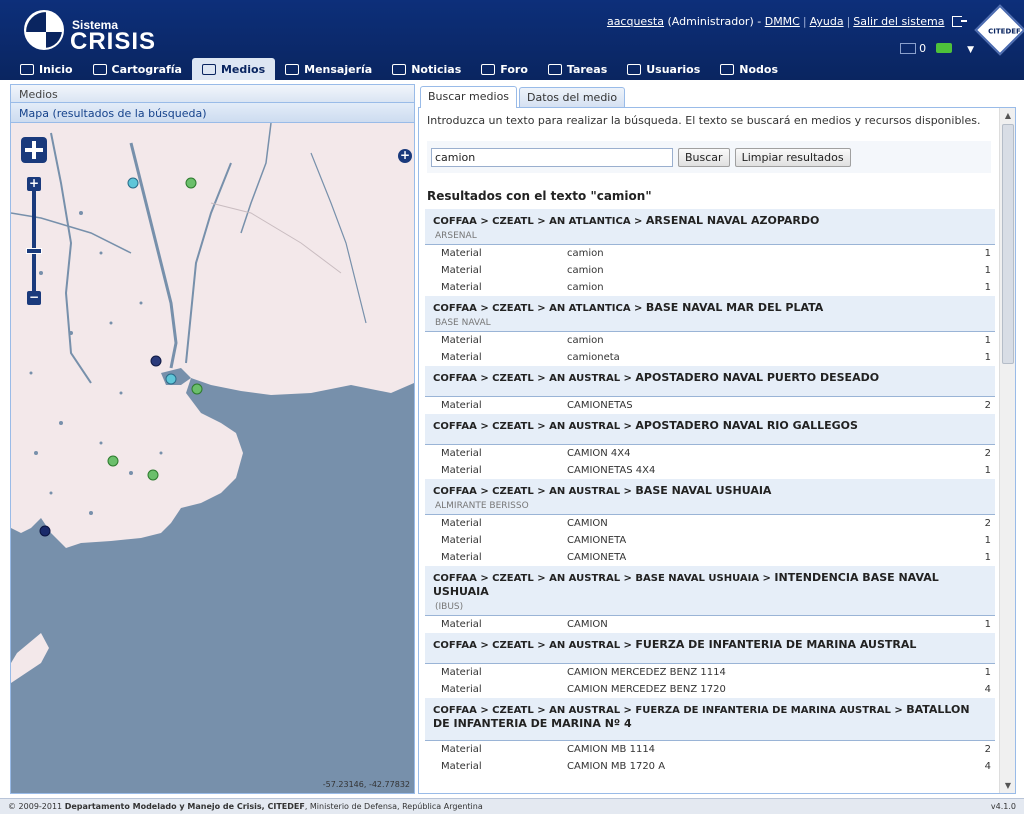 This screenshot has width=1024, height=820. What do you see at coordinates (710, 470) in the screenshot?
I see `result-row: Material CAMIONETAS 4X4 1` at bounding box center [710, 470].